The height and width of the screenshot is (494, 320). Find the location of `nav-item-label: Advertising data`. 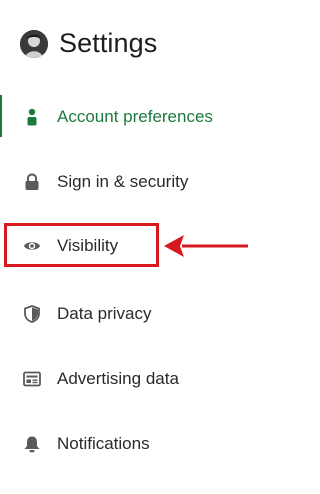

nav-item-label: Advertising data is located at coordinates (118, 378).